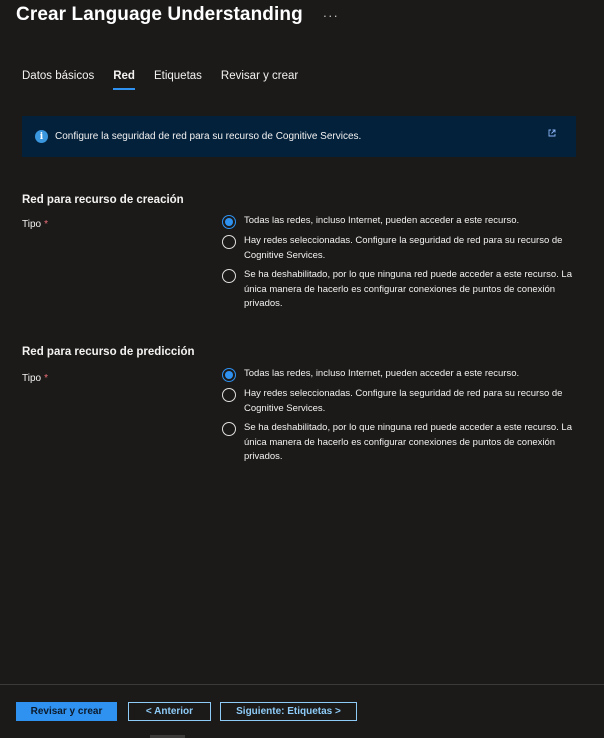  I want to click on external-link-icon, so click(552, 133).